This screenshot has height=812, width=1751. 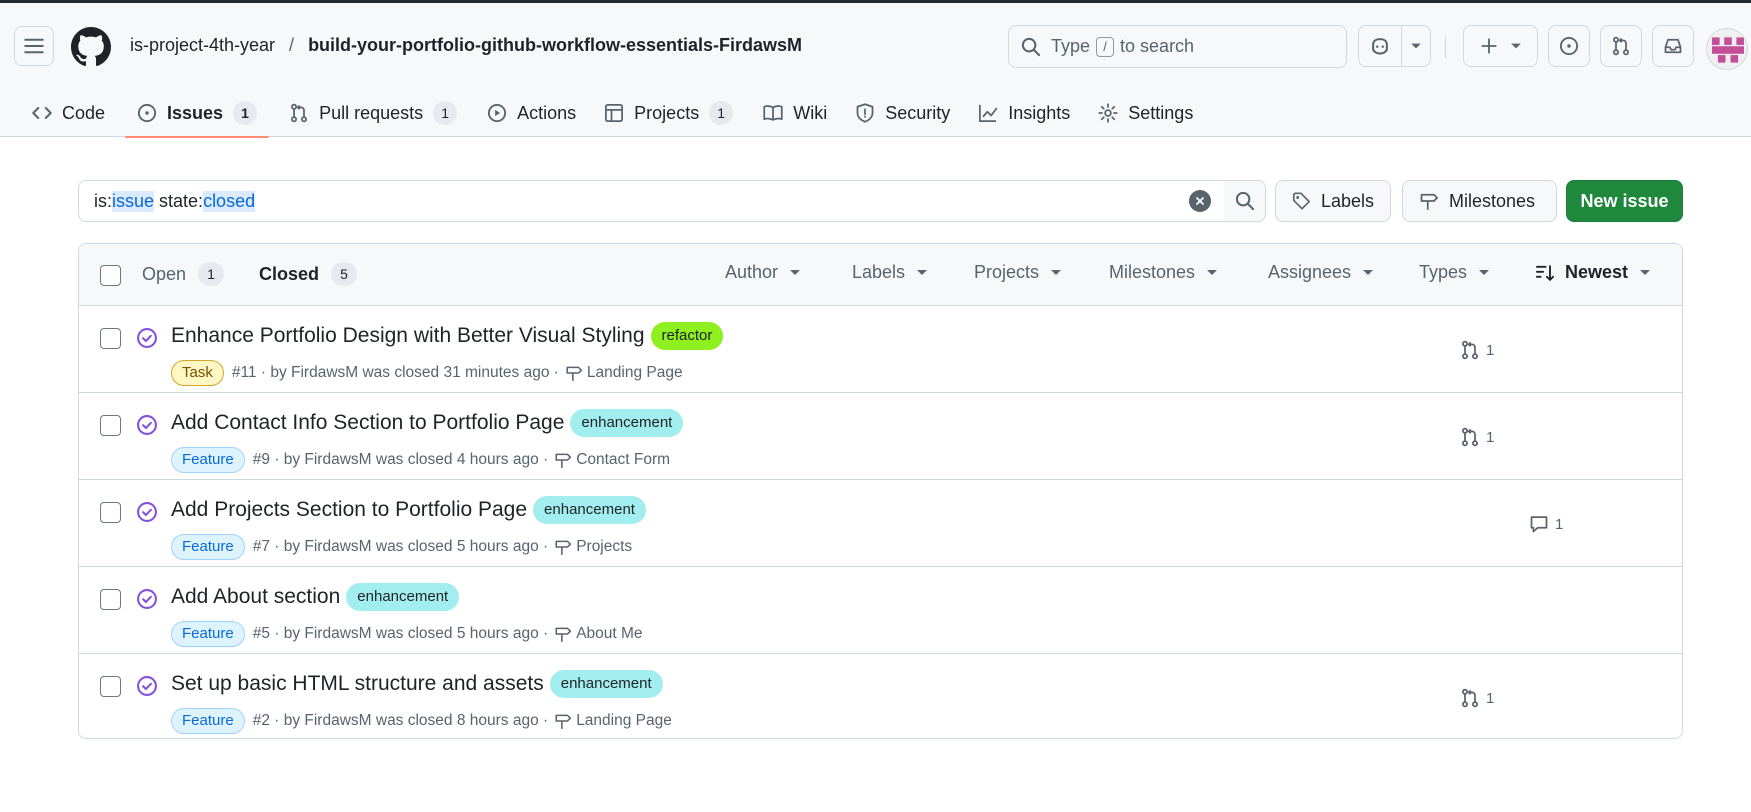 I want to click on tab-label: Pull requests, so click(x=371, y=112).